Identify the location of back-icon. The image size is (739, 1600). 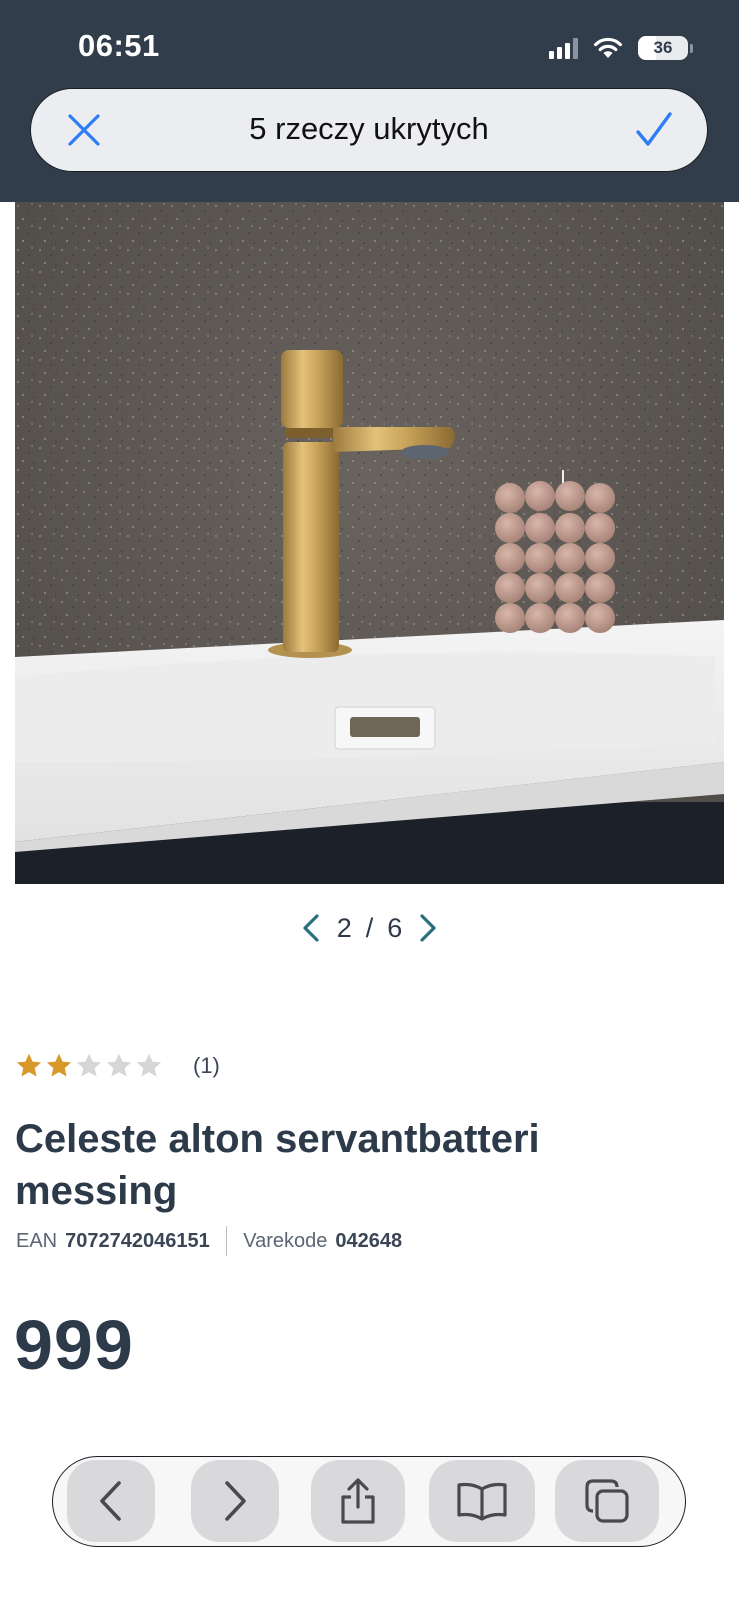
(110, 1501).